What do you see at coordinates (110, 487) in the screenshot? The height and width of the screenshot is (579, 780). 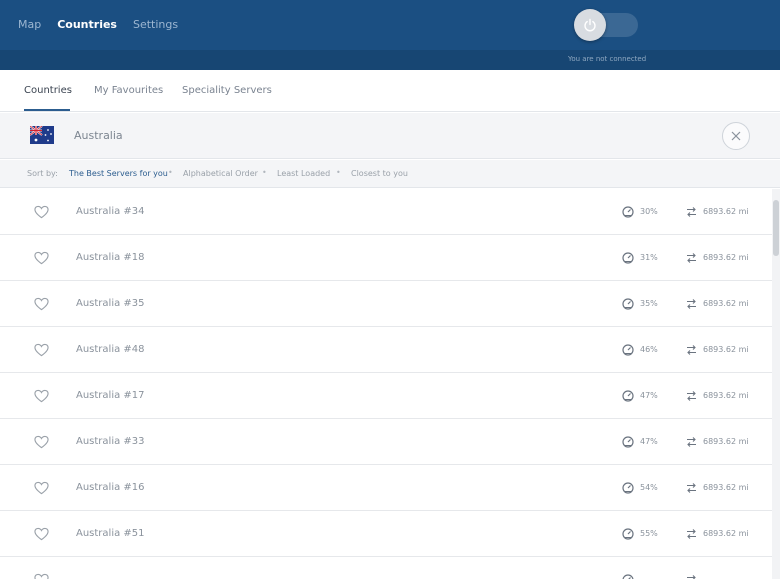 I see `server-name: Australia #16` at bounding box center [110, 487].